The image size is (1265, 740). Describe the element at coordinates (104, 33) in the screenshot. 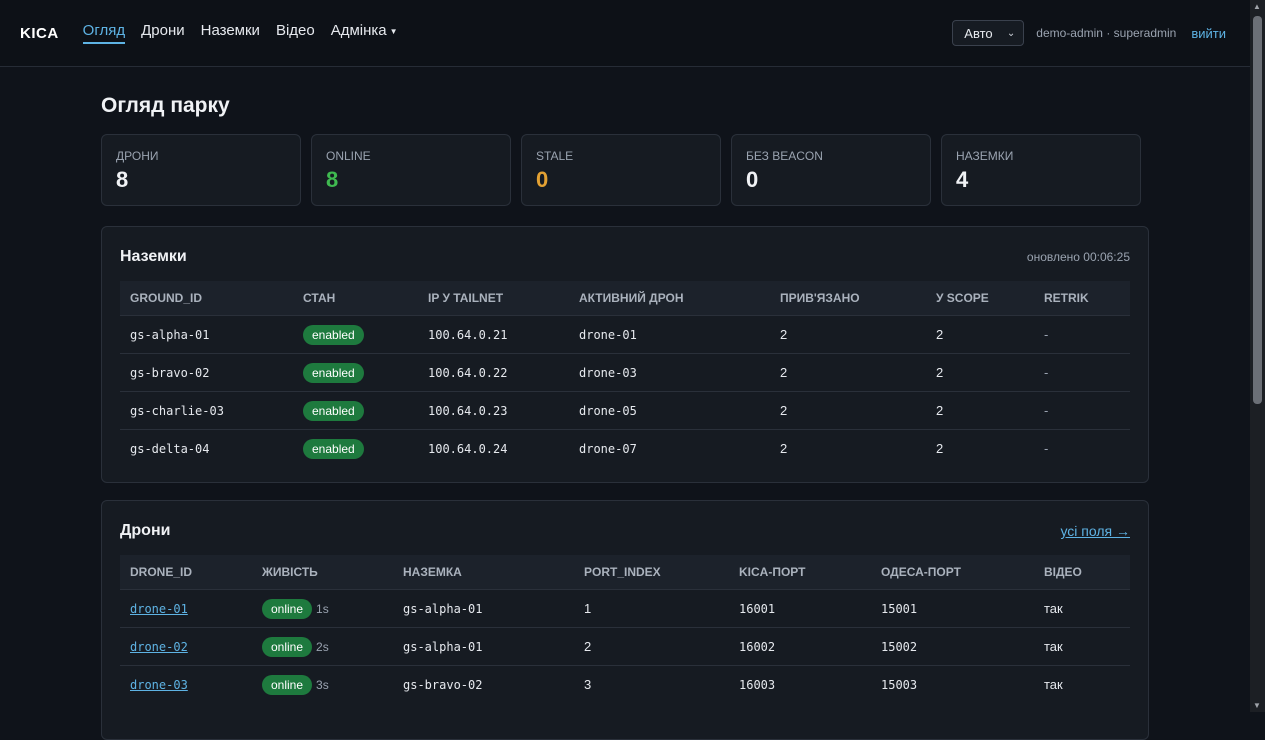

I see `nav-overview: Огляд` at that location.